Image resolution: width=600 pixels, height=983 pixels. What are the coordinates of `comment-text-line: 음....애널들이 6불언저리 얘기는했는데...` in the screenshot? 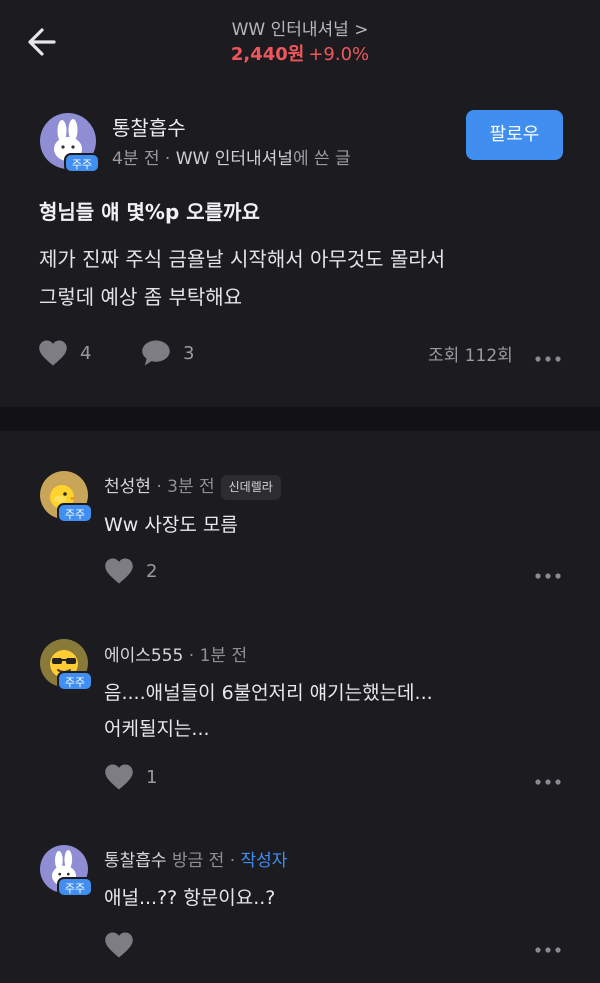 It's located at (268, 693).